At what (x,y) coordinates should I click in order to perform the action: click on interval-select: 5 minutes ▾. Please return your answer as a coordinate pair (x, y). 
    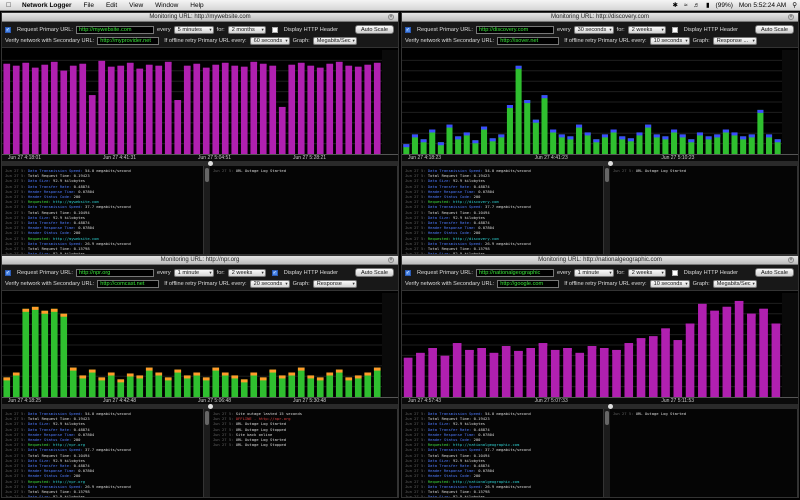
    Looking at the image, I should click on (193, 29).